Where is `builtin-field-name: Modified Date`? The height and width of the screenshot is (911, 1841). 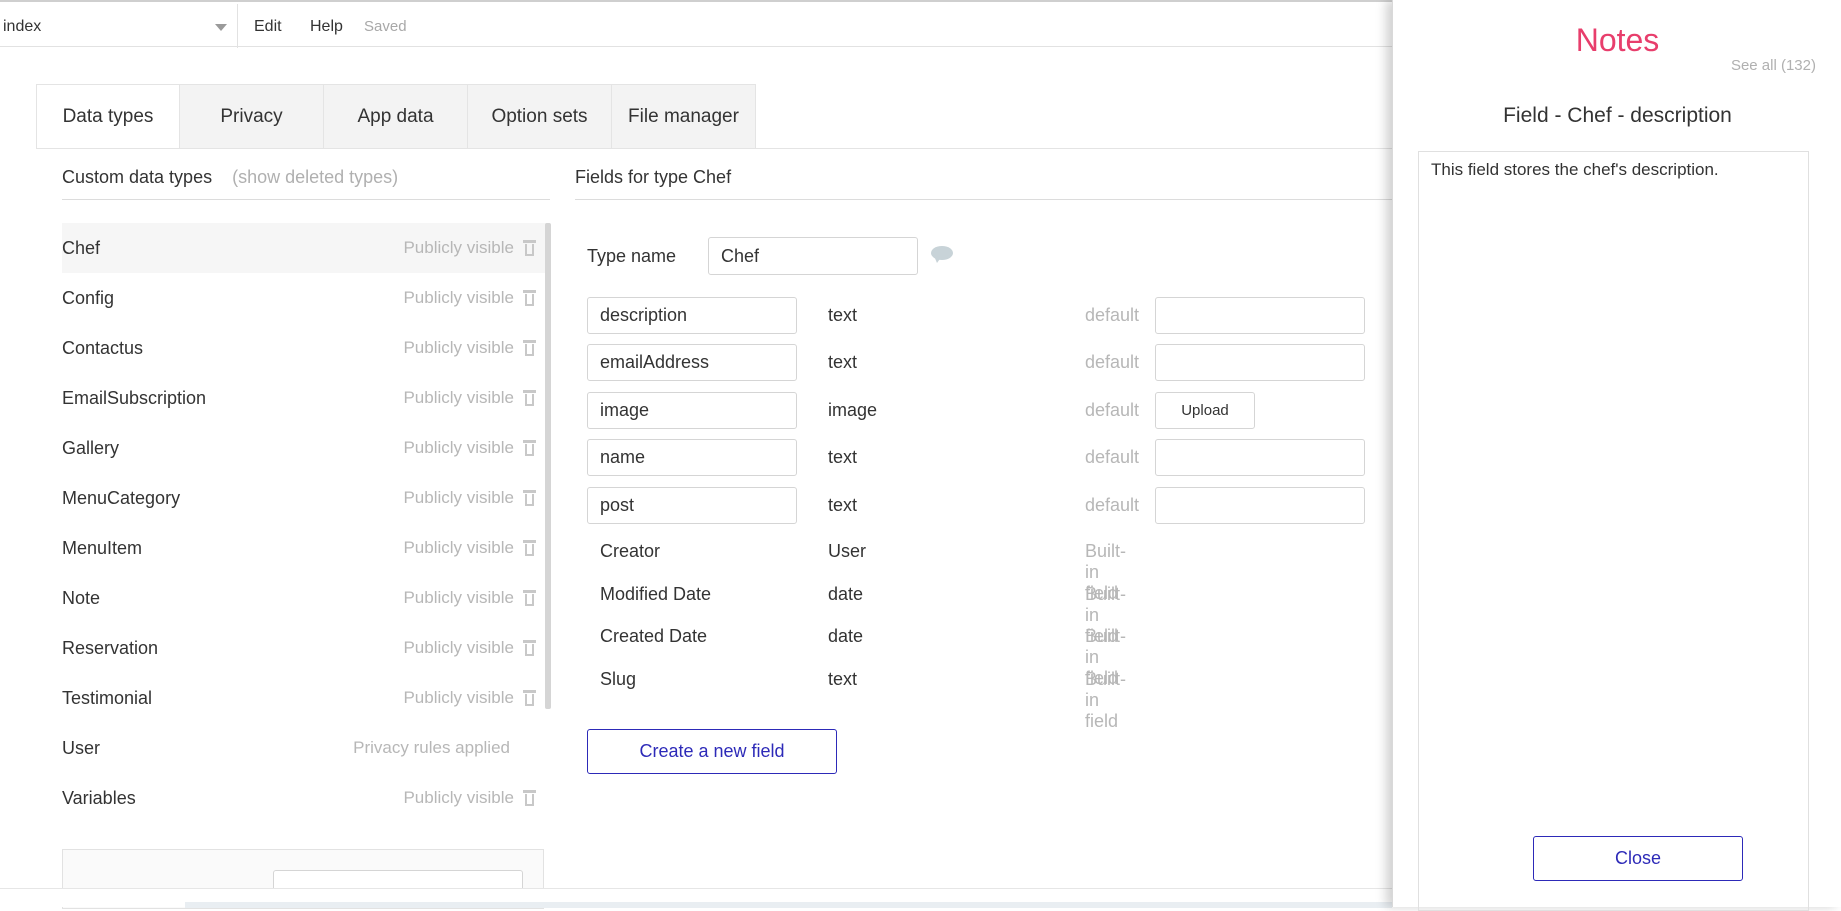
builtin-field-name: Modified Date is located at coordinates (656, 594).